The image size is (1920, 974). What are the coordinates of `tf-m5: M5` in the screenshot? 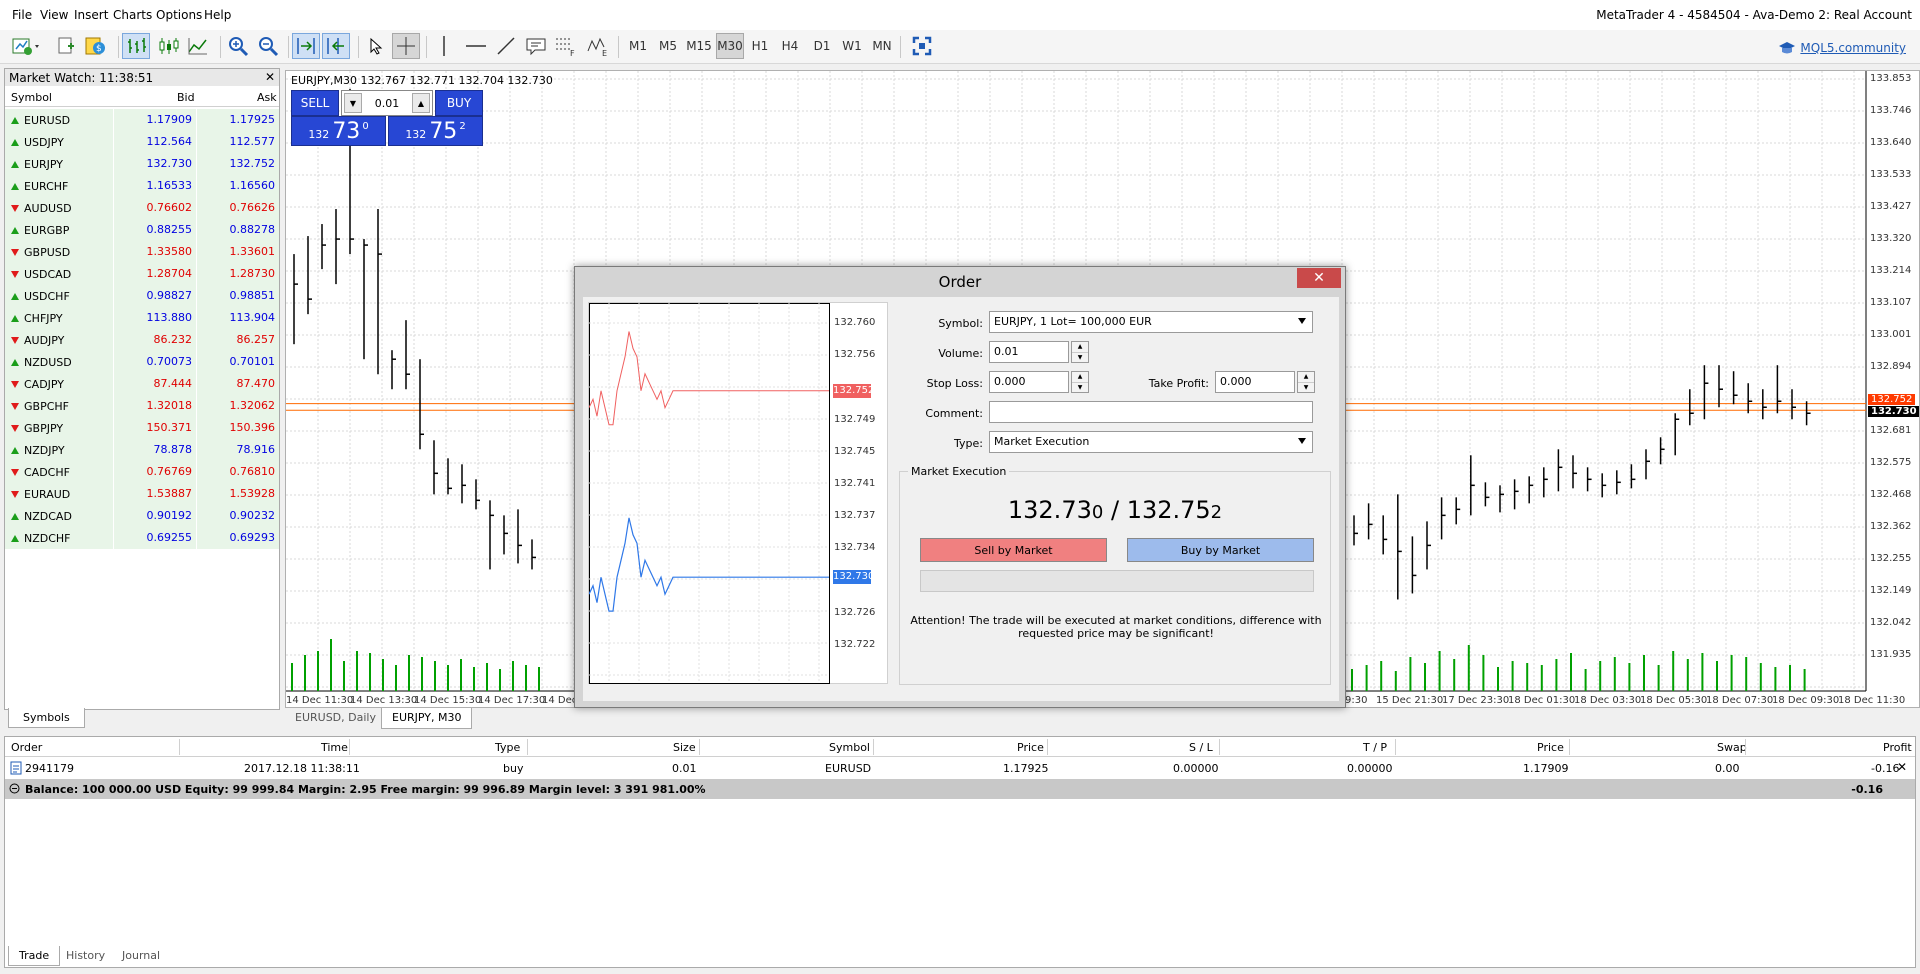 It's located at (668, 46).